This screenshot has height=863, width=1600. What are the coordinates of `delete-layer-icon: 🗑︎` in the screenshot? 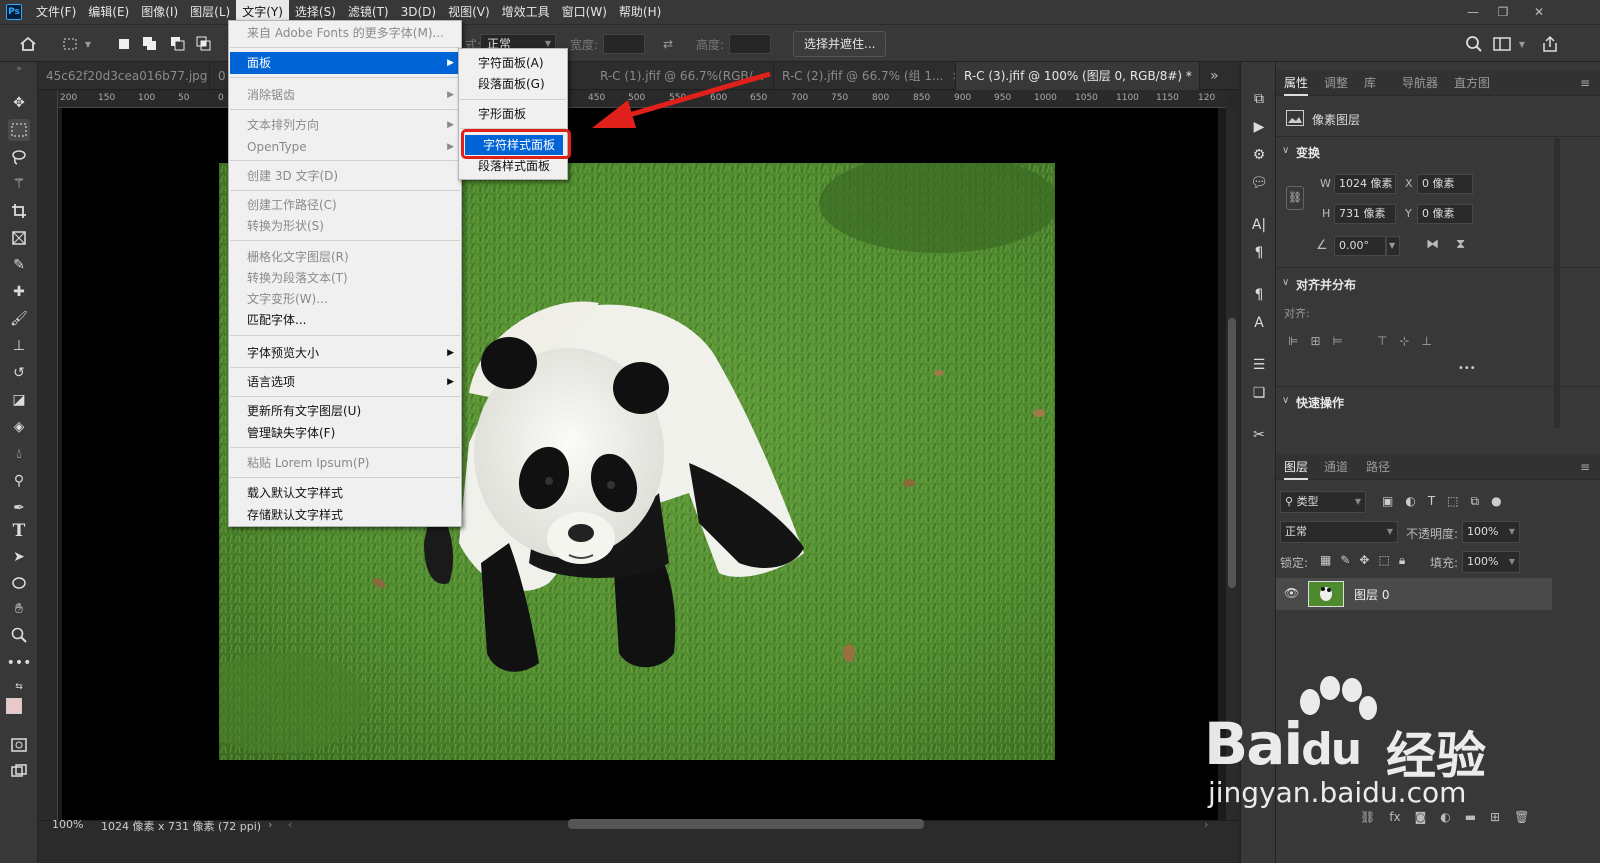 It's located at (1521, 817).